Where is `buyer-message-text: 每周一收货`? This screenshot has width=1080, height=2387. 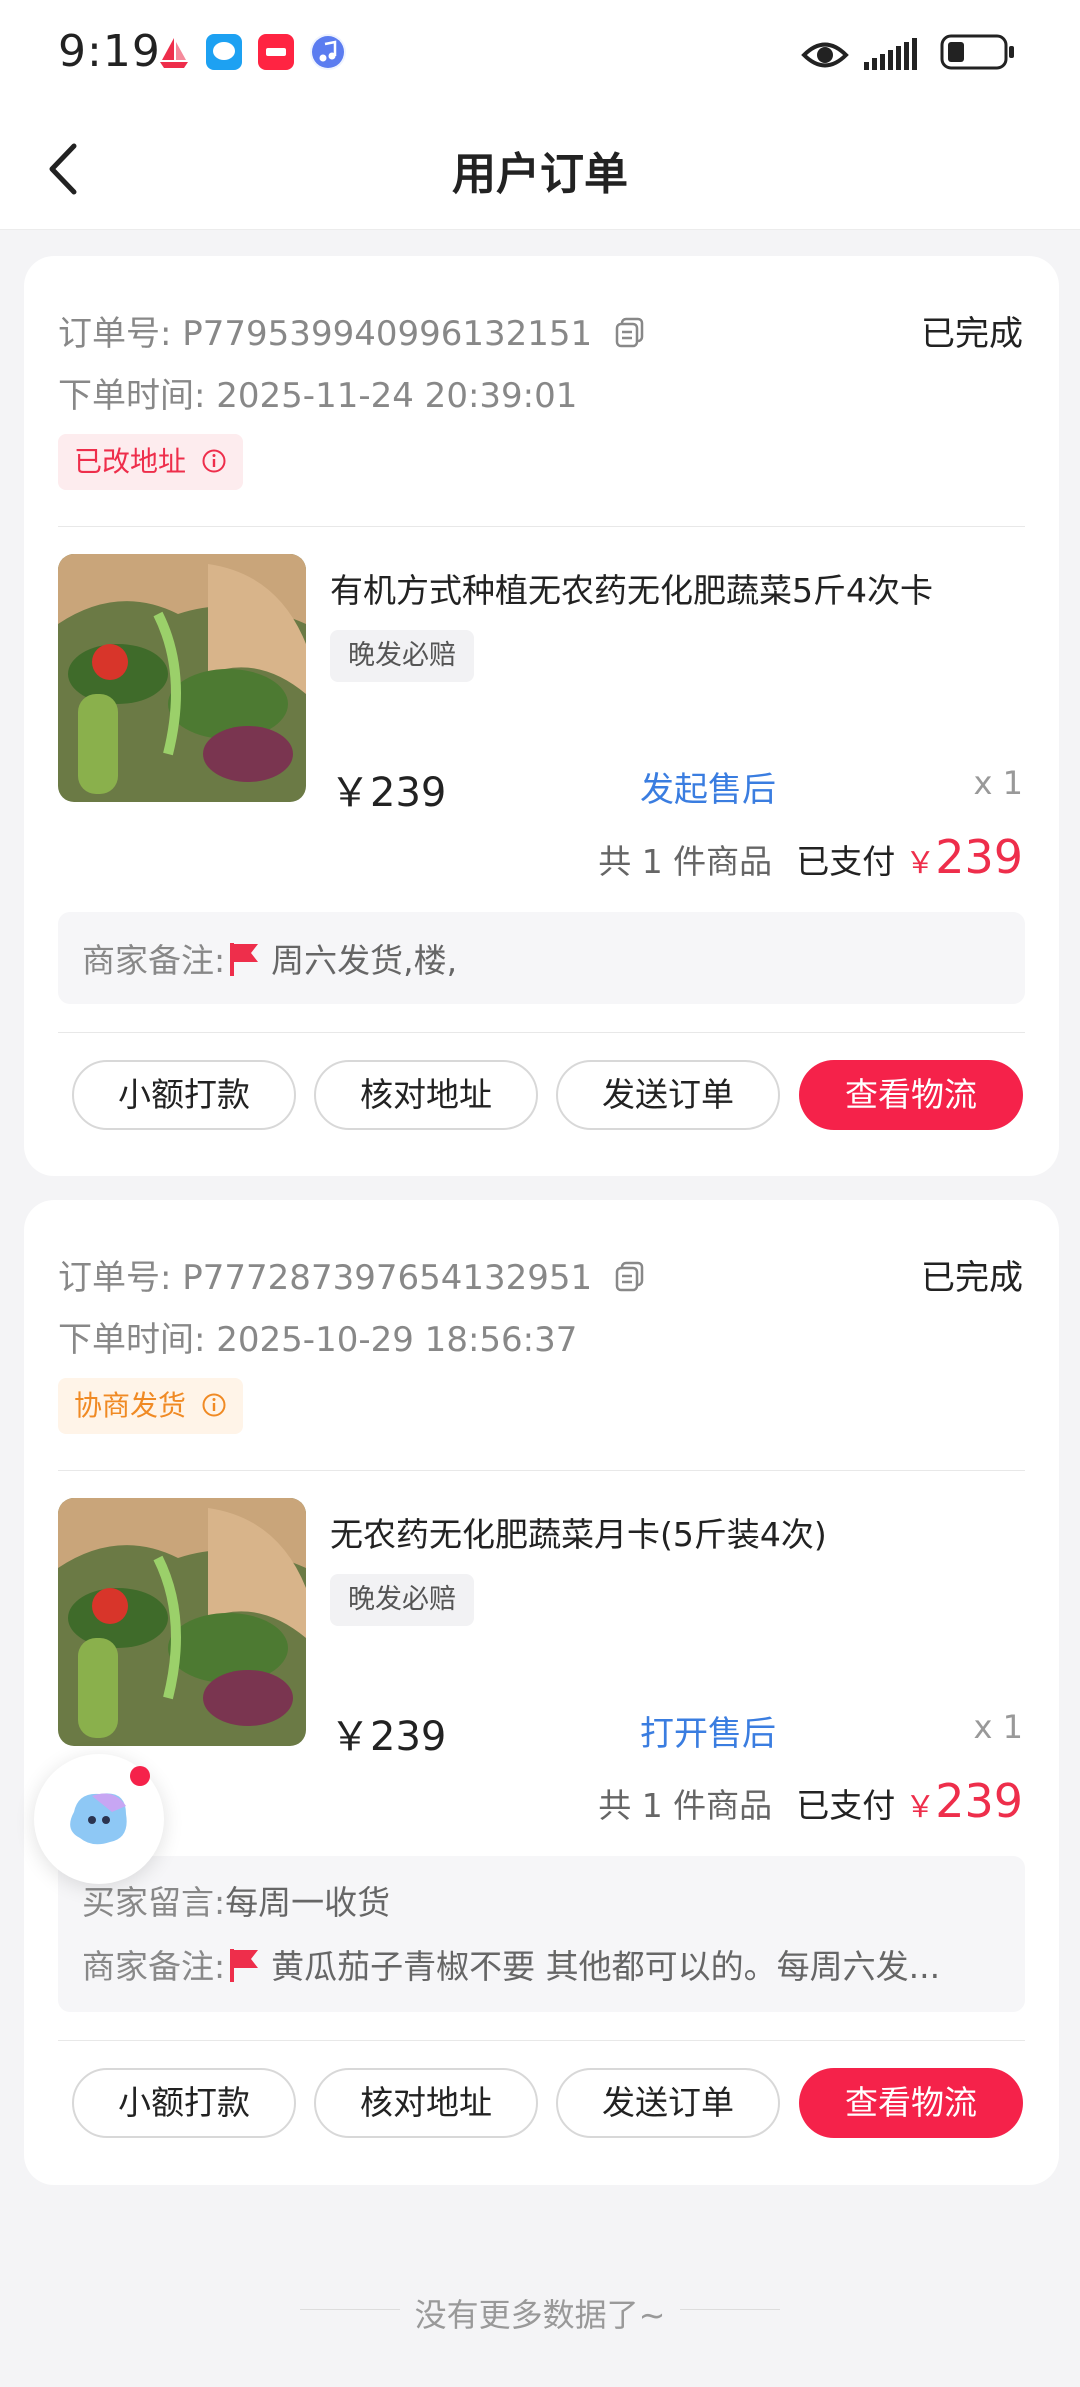
buyer-message-text: 每周一收货 is located at coordinates (308, 1902).